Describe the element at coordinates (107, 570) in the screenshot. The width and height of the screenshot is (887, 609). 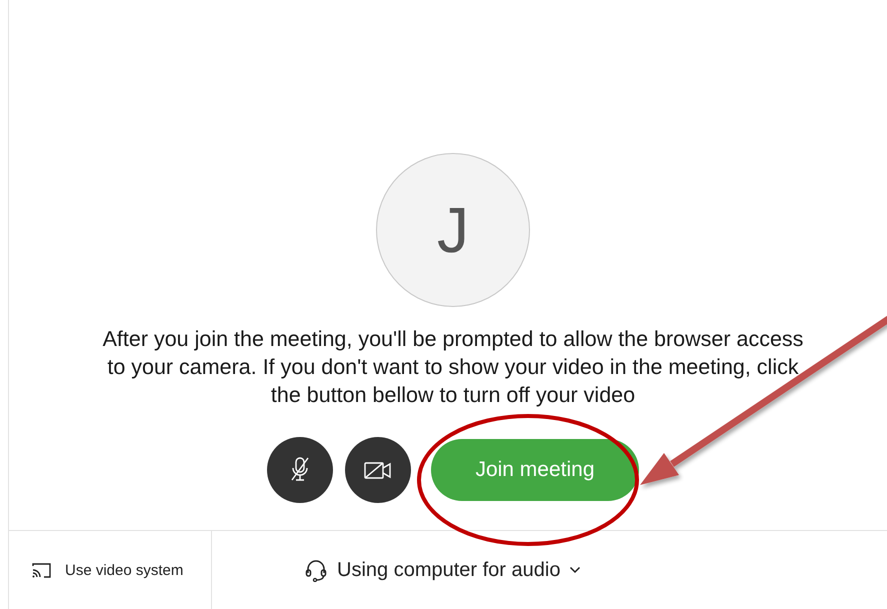
I see `video-system-button: Use video system` at that location.